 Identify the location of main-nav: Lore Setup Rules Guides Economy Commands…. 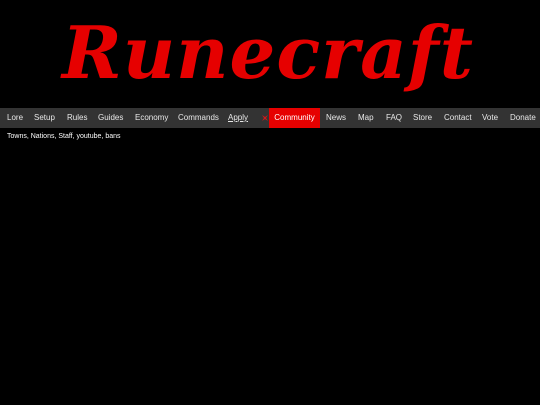
(270, 118).